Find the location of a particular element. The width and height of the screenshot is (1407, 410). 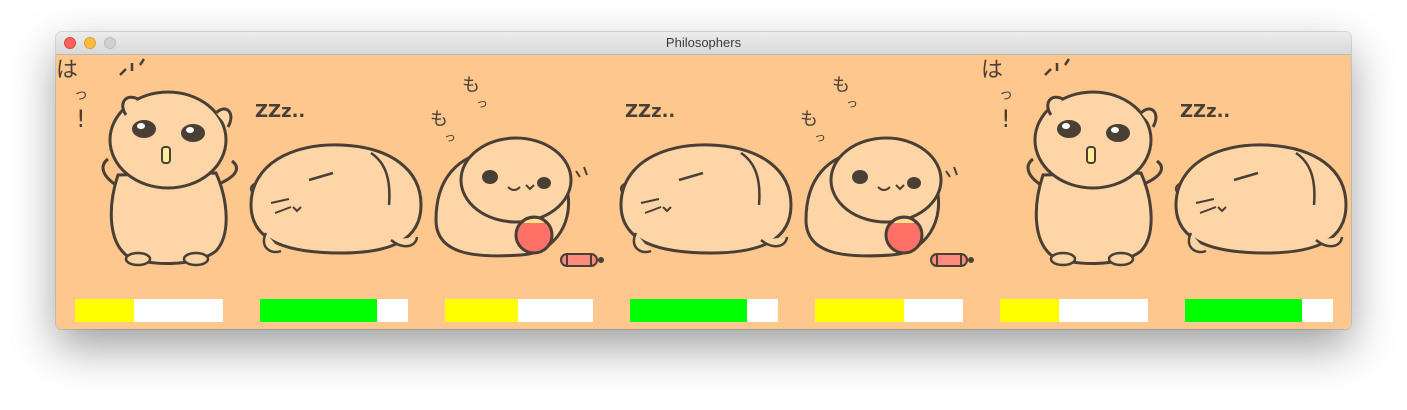

philosopher-4: ZZz.. is located at coordinates (703, 192).